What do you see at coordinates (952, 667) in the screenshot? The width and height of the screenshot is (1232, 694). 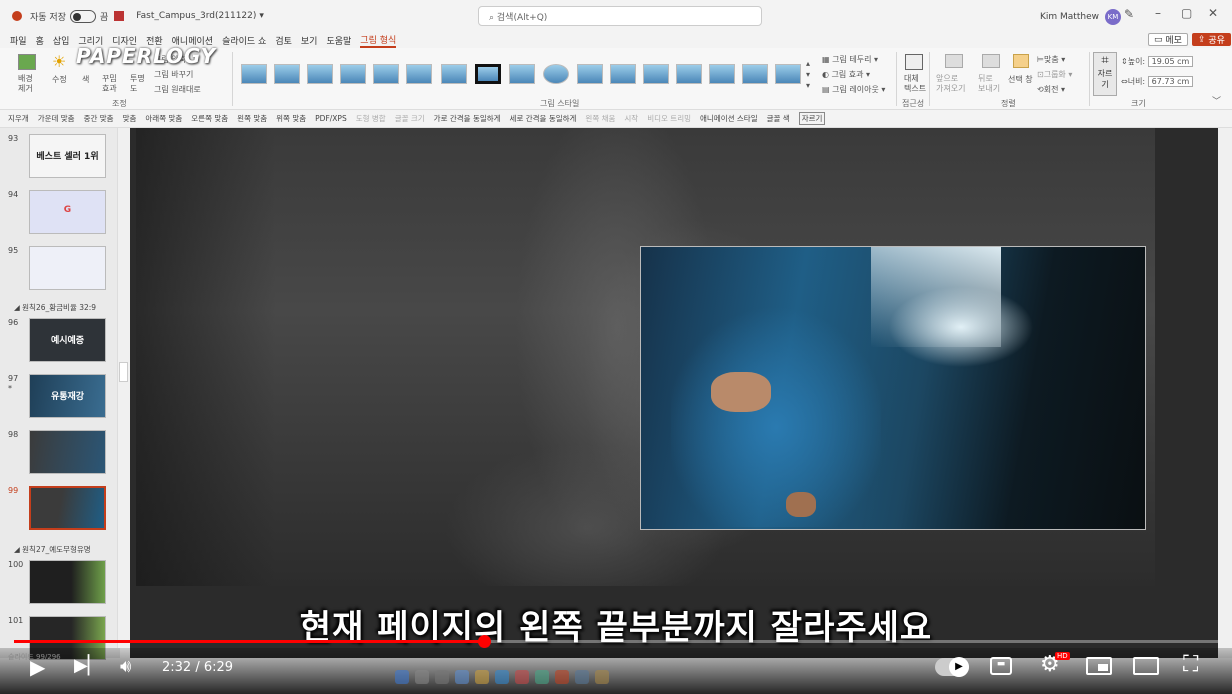 I see `autoplay-toggle: ▶` at bounding box center [952, 667].